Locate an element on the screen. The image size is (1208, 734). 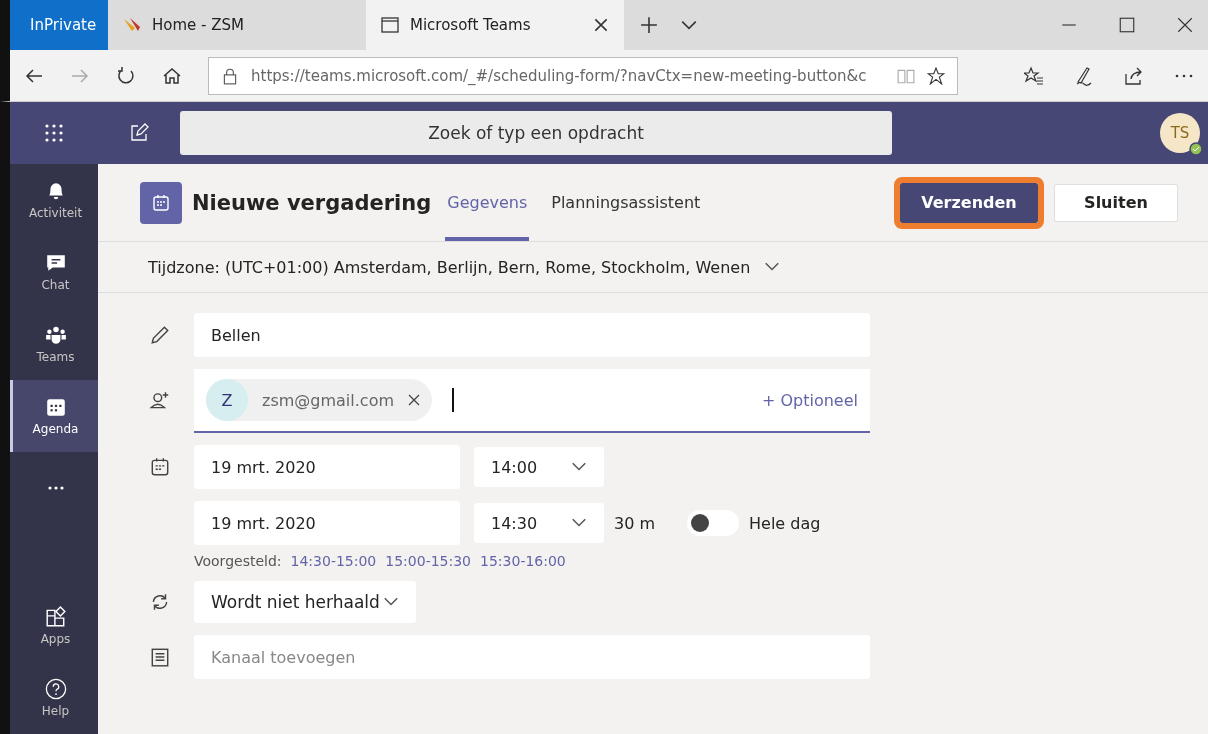
apps-icon is located at coordinates (55, 617).